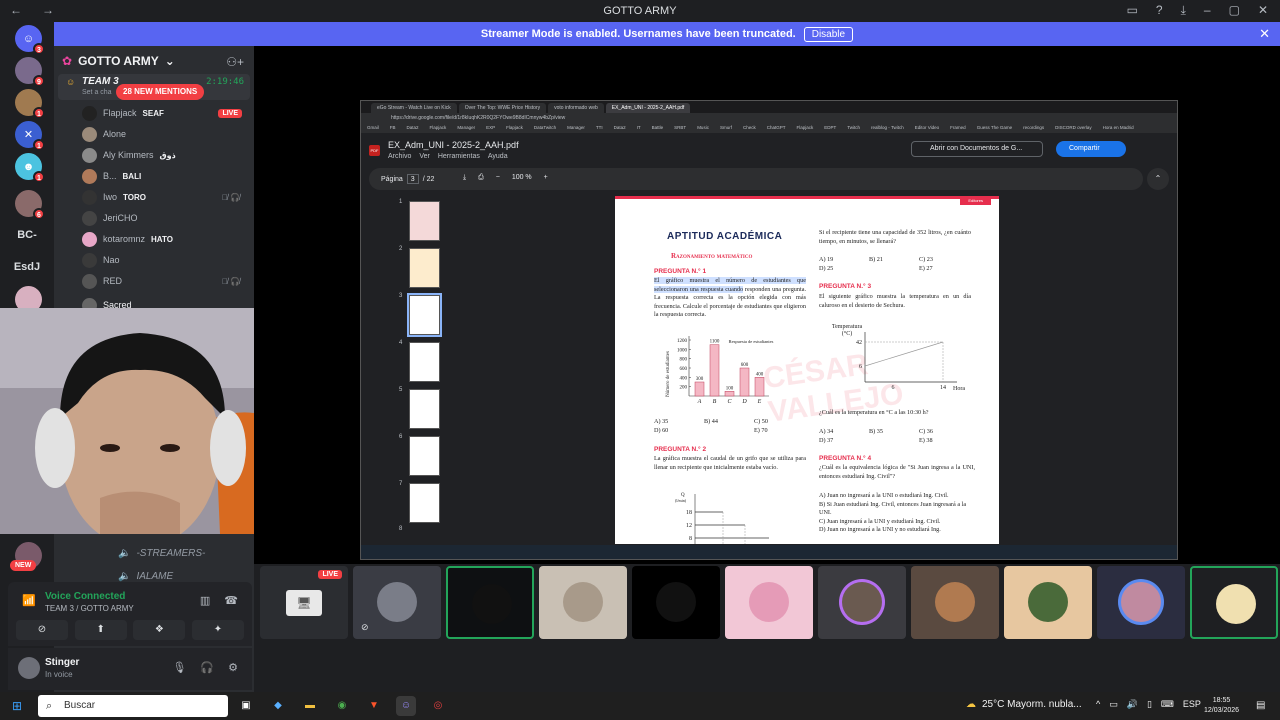 This screenshot has width=1280, height=720. I want to click on keyboard-icon: ⌨, so click(1167, 704).